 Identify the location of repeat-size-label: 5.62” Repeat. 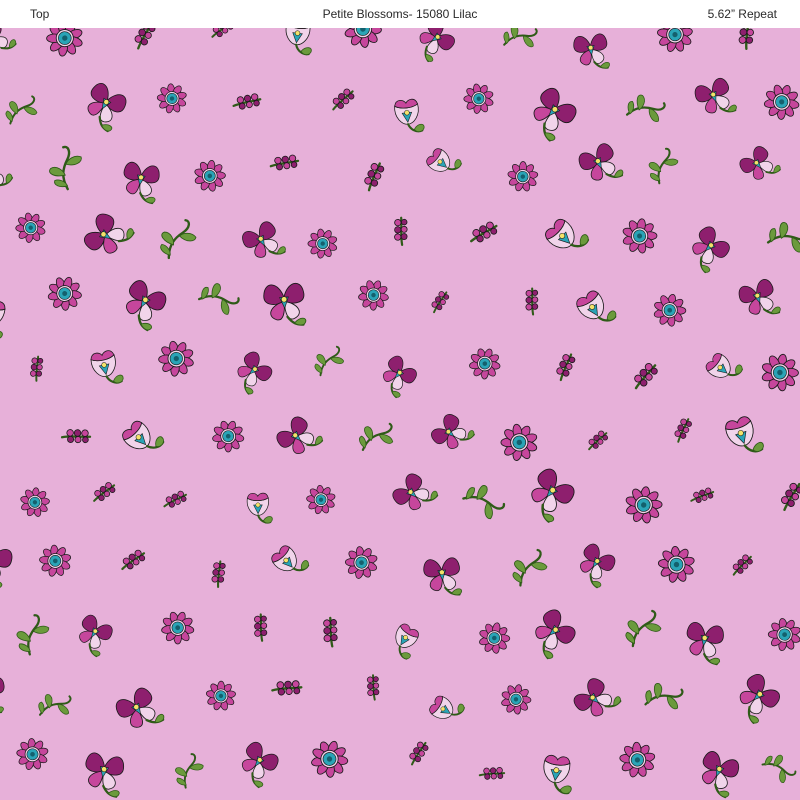
(742, 14).